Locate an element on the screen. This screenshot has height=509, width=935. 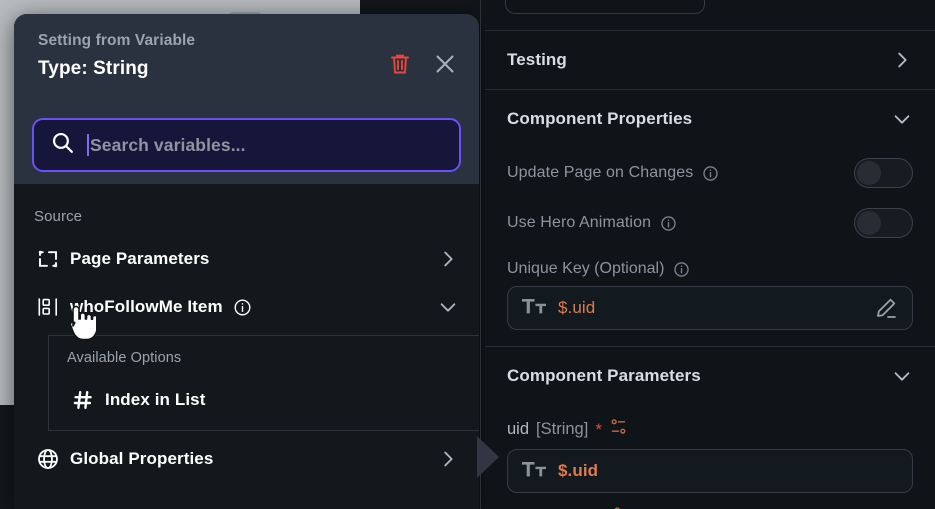
section-component-parameters: Component Parameters is located at coordinates (710, 376).